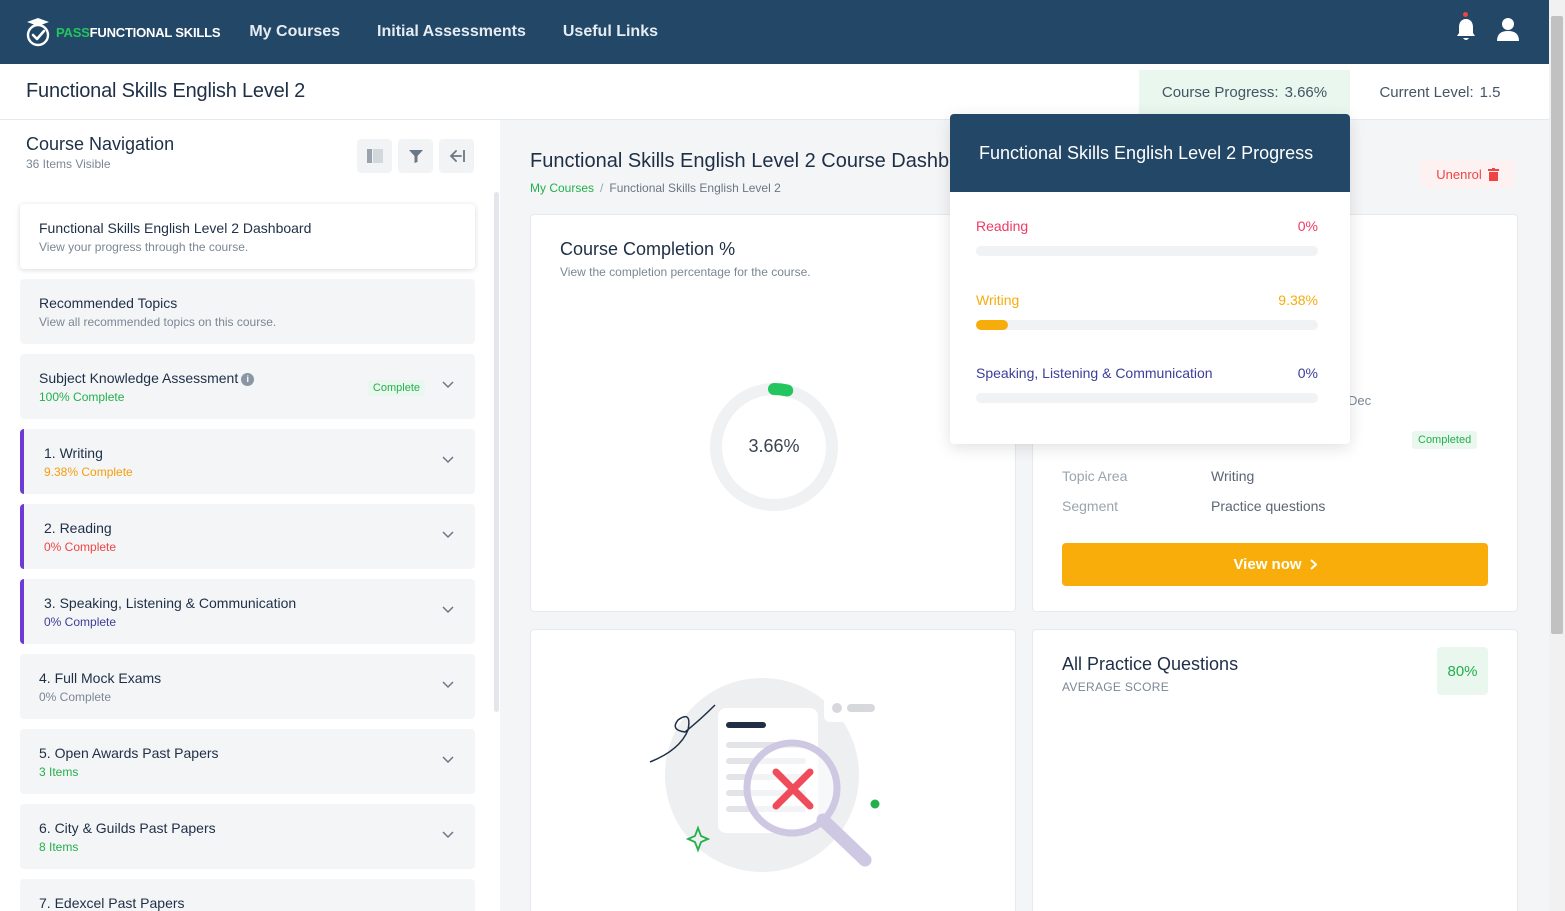 This screenshot has width=1565, height=911. What do you see at coordinates (1508, 29) in the screenshot?
I see `user-account-icon` at bounding box center [1508, 29].